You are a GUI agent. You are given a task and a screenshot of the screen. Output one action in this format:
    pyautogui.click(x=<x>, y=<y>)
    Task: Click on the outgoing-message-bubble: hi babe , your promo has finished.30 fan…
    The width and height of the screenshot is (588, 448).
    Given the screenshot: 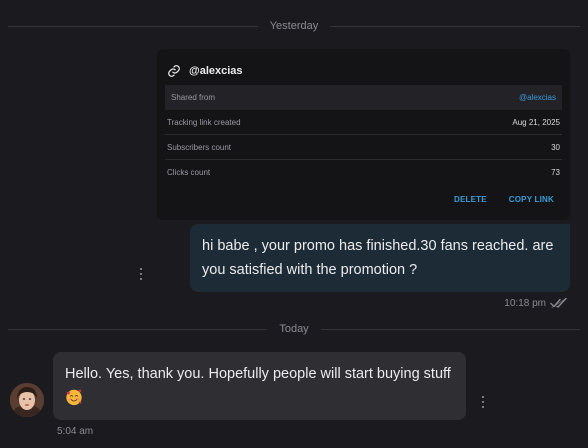 What is the action you would take?
    pyautogui.click(x=380, y=258)
    